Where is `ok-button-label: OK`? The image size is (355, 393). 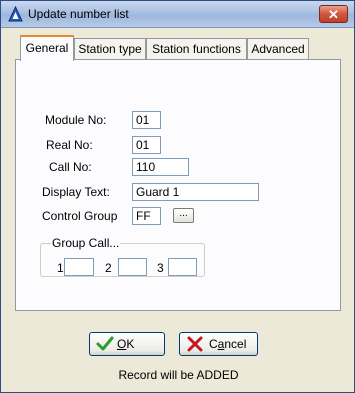
ok-button-label: OK is located at coordinates (126, 344).